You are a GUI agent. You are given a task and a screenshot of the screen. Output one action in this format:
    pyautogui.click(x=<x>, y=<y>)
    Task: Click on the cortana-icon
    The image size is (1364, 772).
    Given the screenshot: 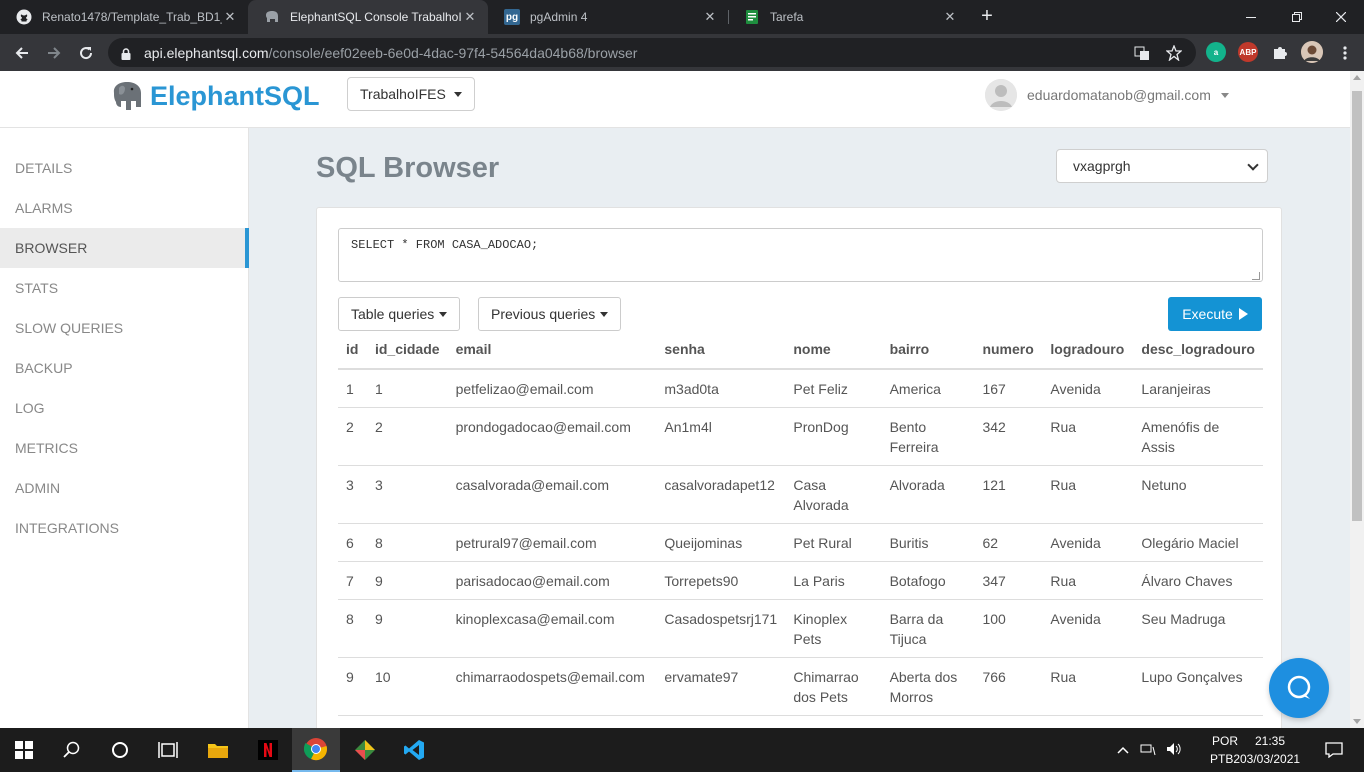 What is the action you would take?
    pyautogui.click(x=120, y=750)
    